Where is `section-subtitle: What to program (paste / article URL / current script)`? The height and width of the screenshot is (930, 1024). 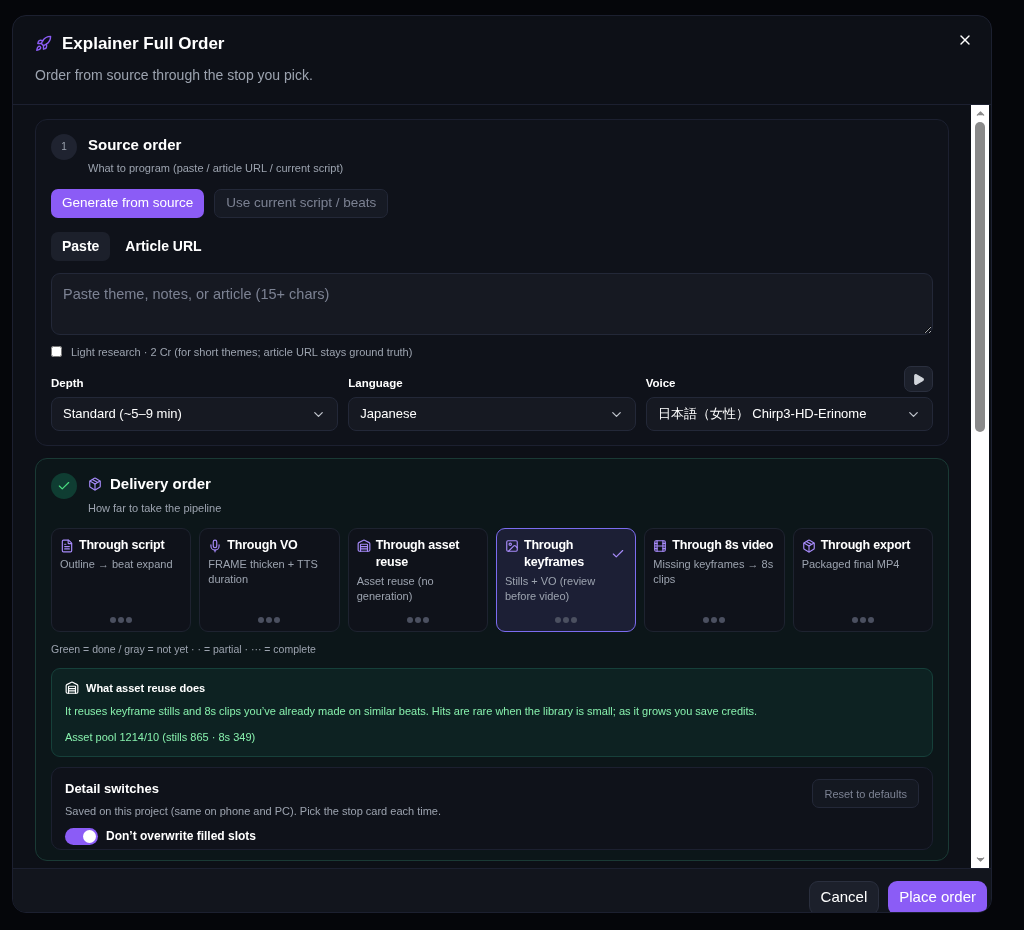 section-subtitle: What to program (paste / article URL / current script) is located at coordinates (216, 168).